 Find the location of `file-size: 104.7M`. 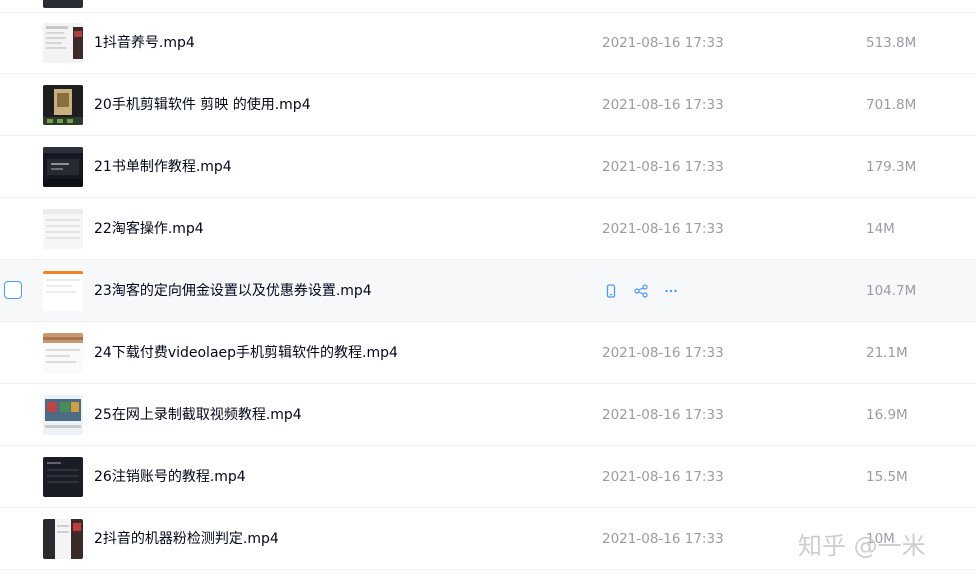

file-size: 104.7M is located at coordinates (891, 291).